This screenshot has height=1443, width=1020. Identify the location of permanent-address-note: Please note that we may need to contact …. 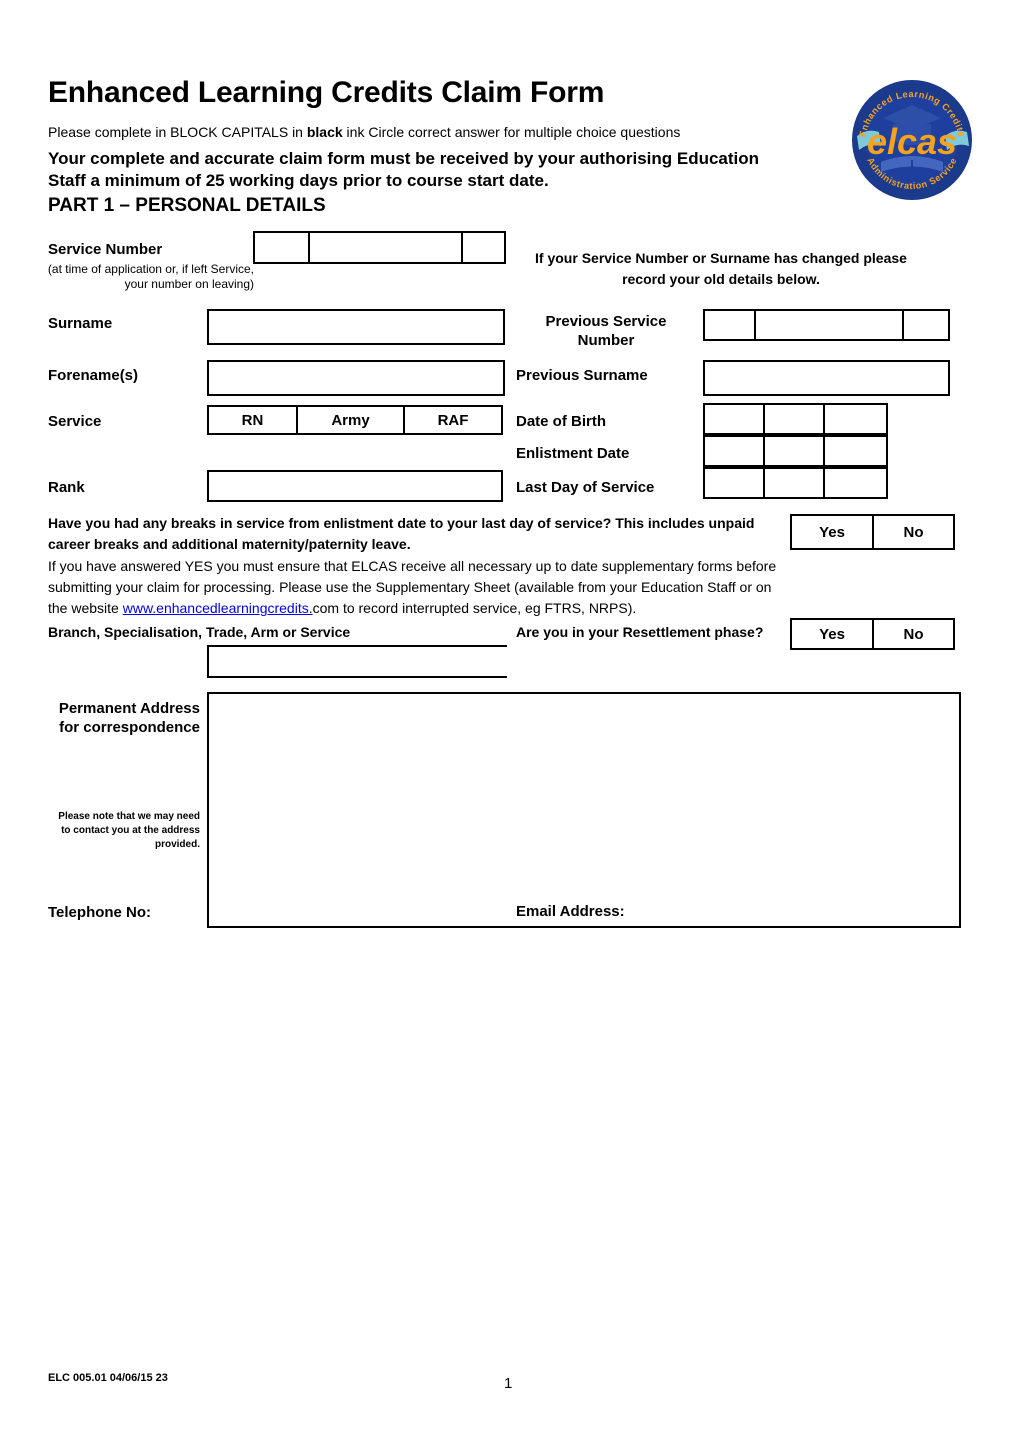
(129, 830).